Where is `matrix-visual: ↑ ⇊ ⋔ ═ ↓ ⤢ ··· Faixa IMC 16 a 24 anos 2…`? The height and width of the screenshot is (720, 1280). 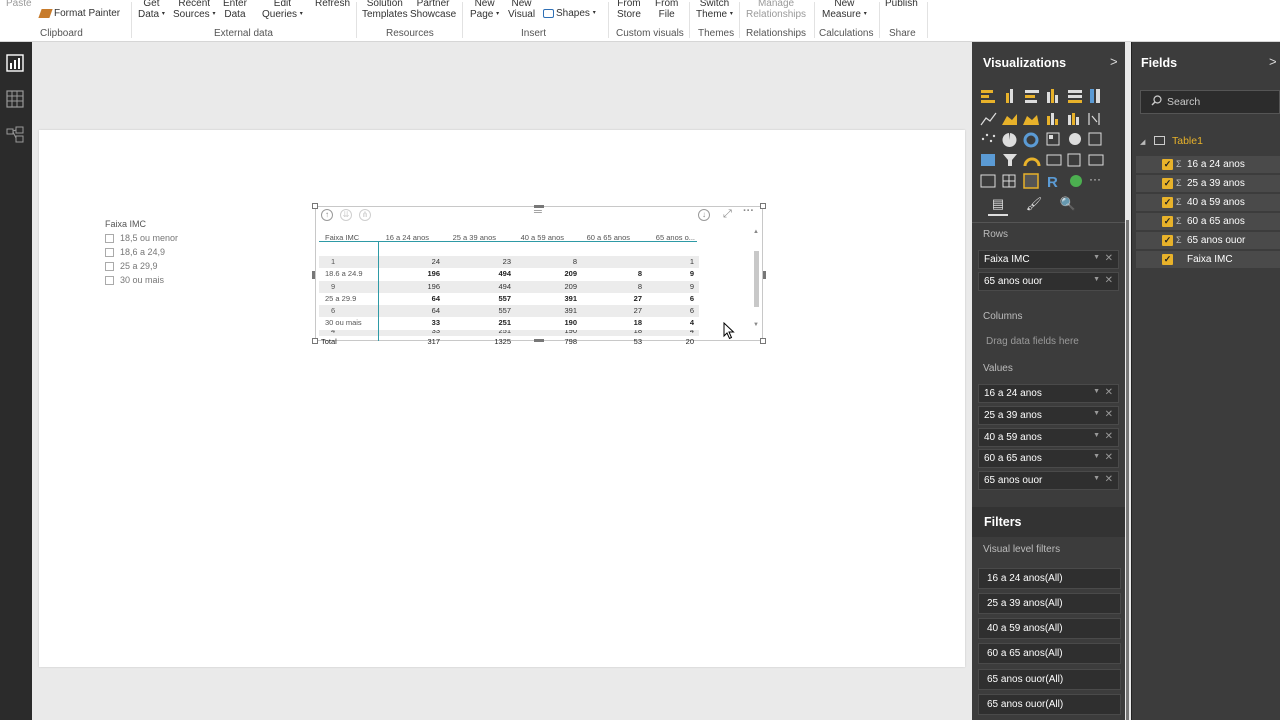 matrix-visual: ↑ ⇊ ⋔ ═ ↓ ⤢ ··· Faixa IMC 16 a 24 anos 2… is located at coordinates (539, 274).